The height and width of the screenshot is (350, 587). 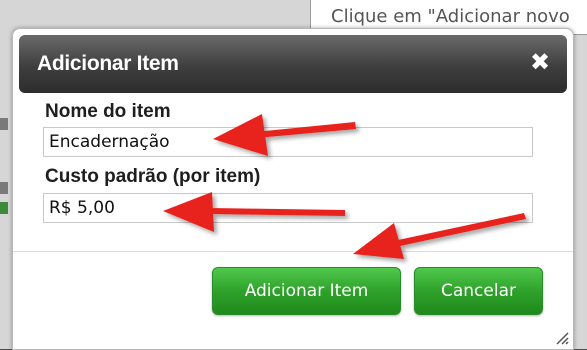 I want to click on arrow-item-name-icon, so click(x=284, y=135).